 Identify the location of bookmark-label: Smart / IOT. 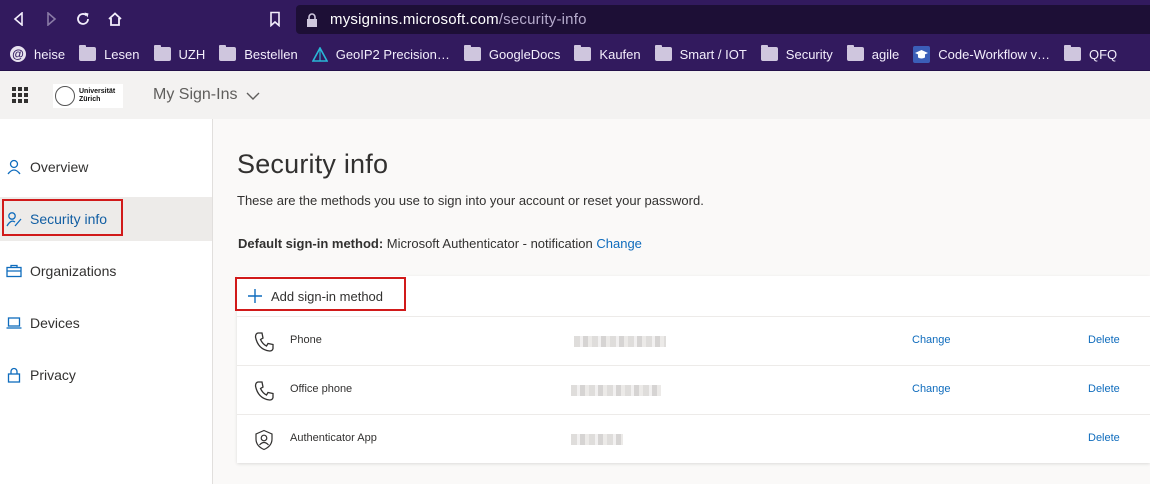
(713, 54).